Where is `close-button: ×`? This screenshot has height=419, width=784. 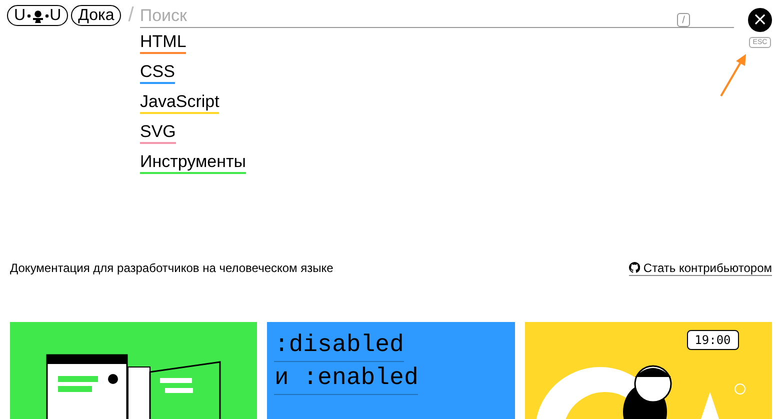
close-button: × is located at coordinates (760, 20).